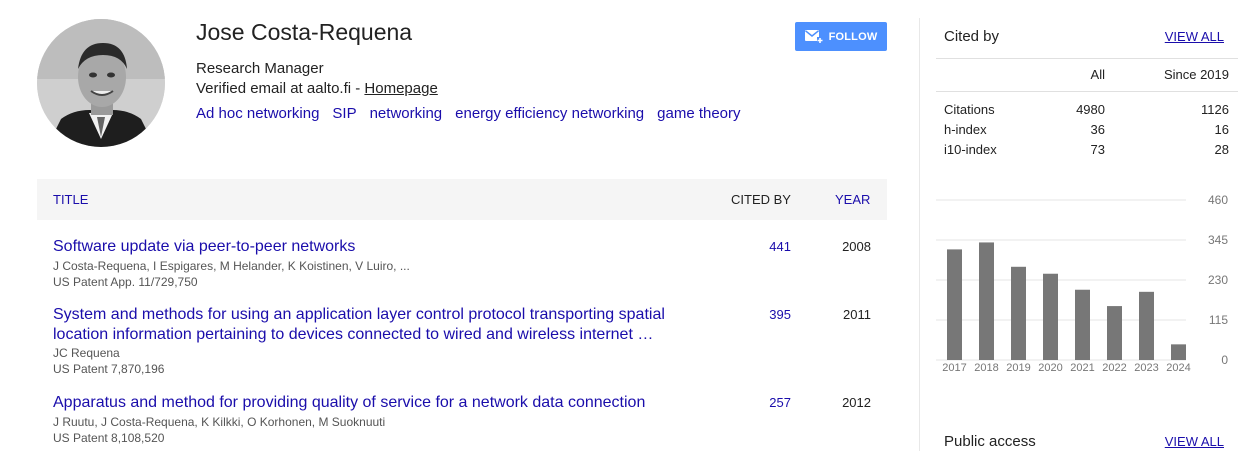 The image size is (1254, 451). What do you see at coordinates (1178, 368) in the screenshot?
I see `x-tick-label: 2024` at bounding box center [1178, 368].